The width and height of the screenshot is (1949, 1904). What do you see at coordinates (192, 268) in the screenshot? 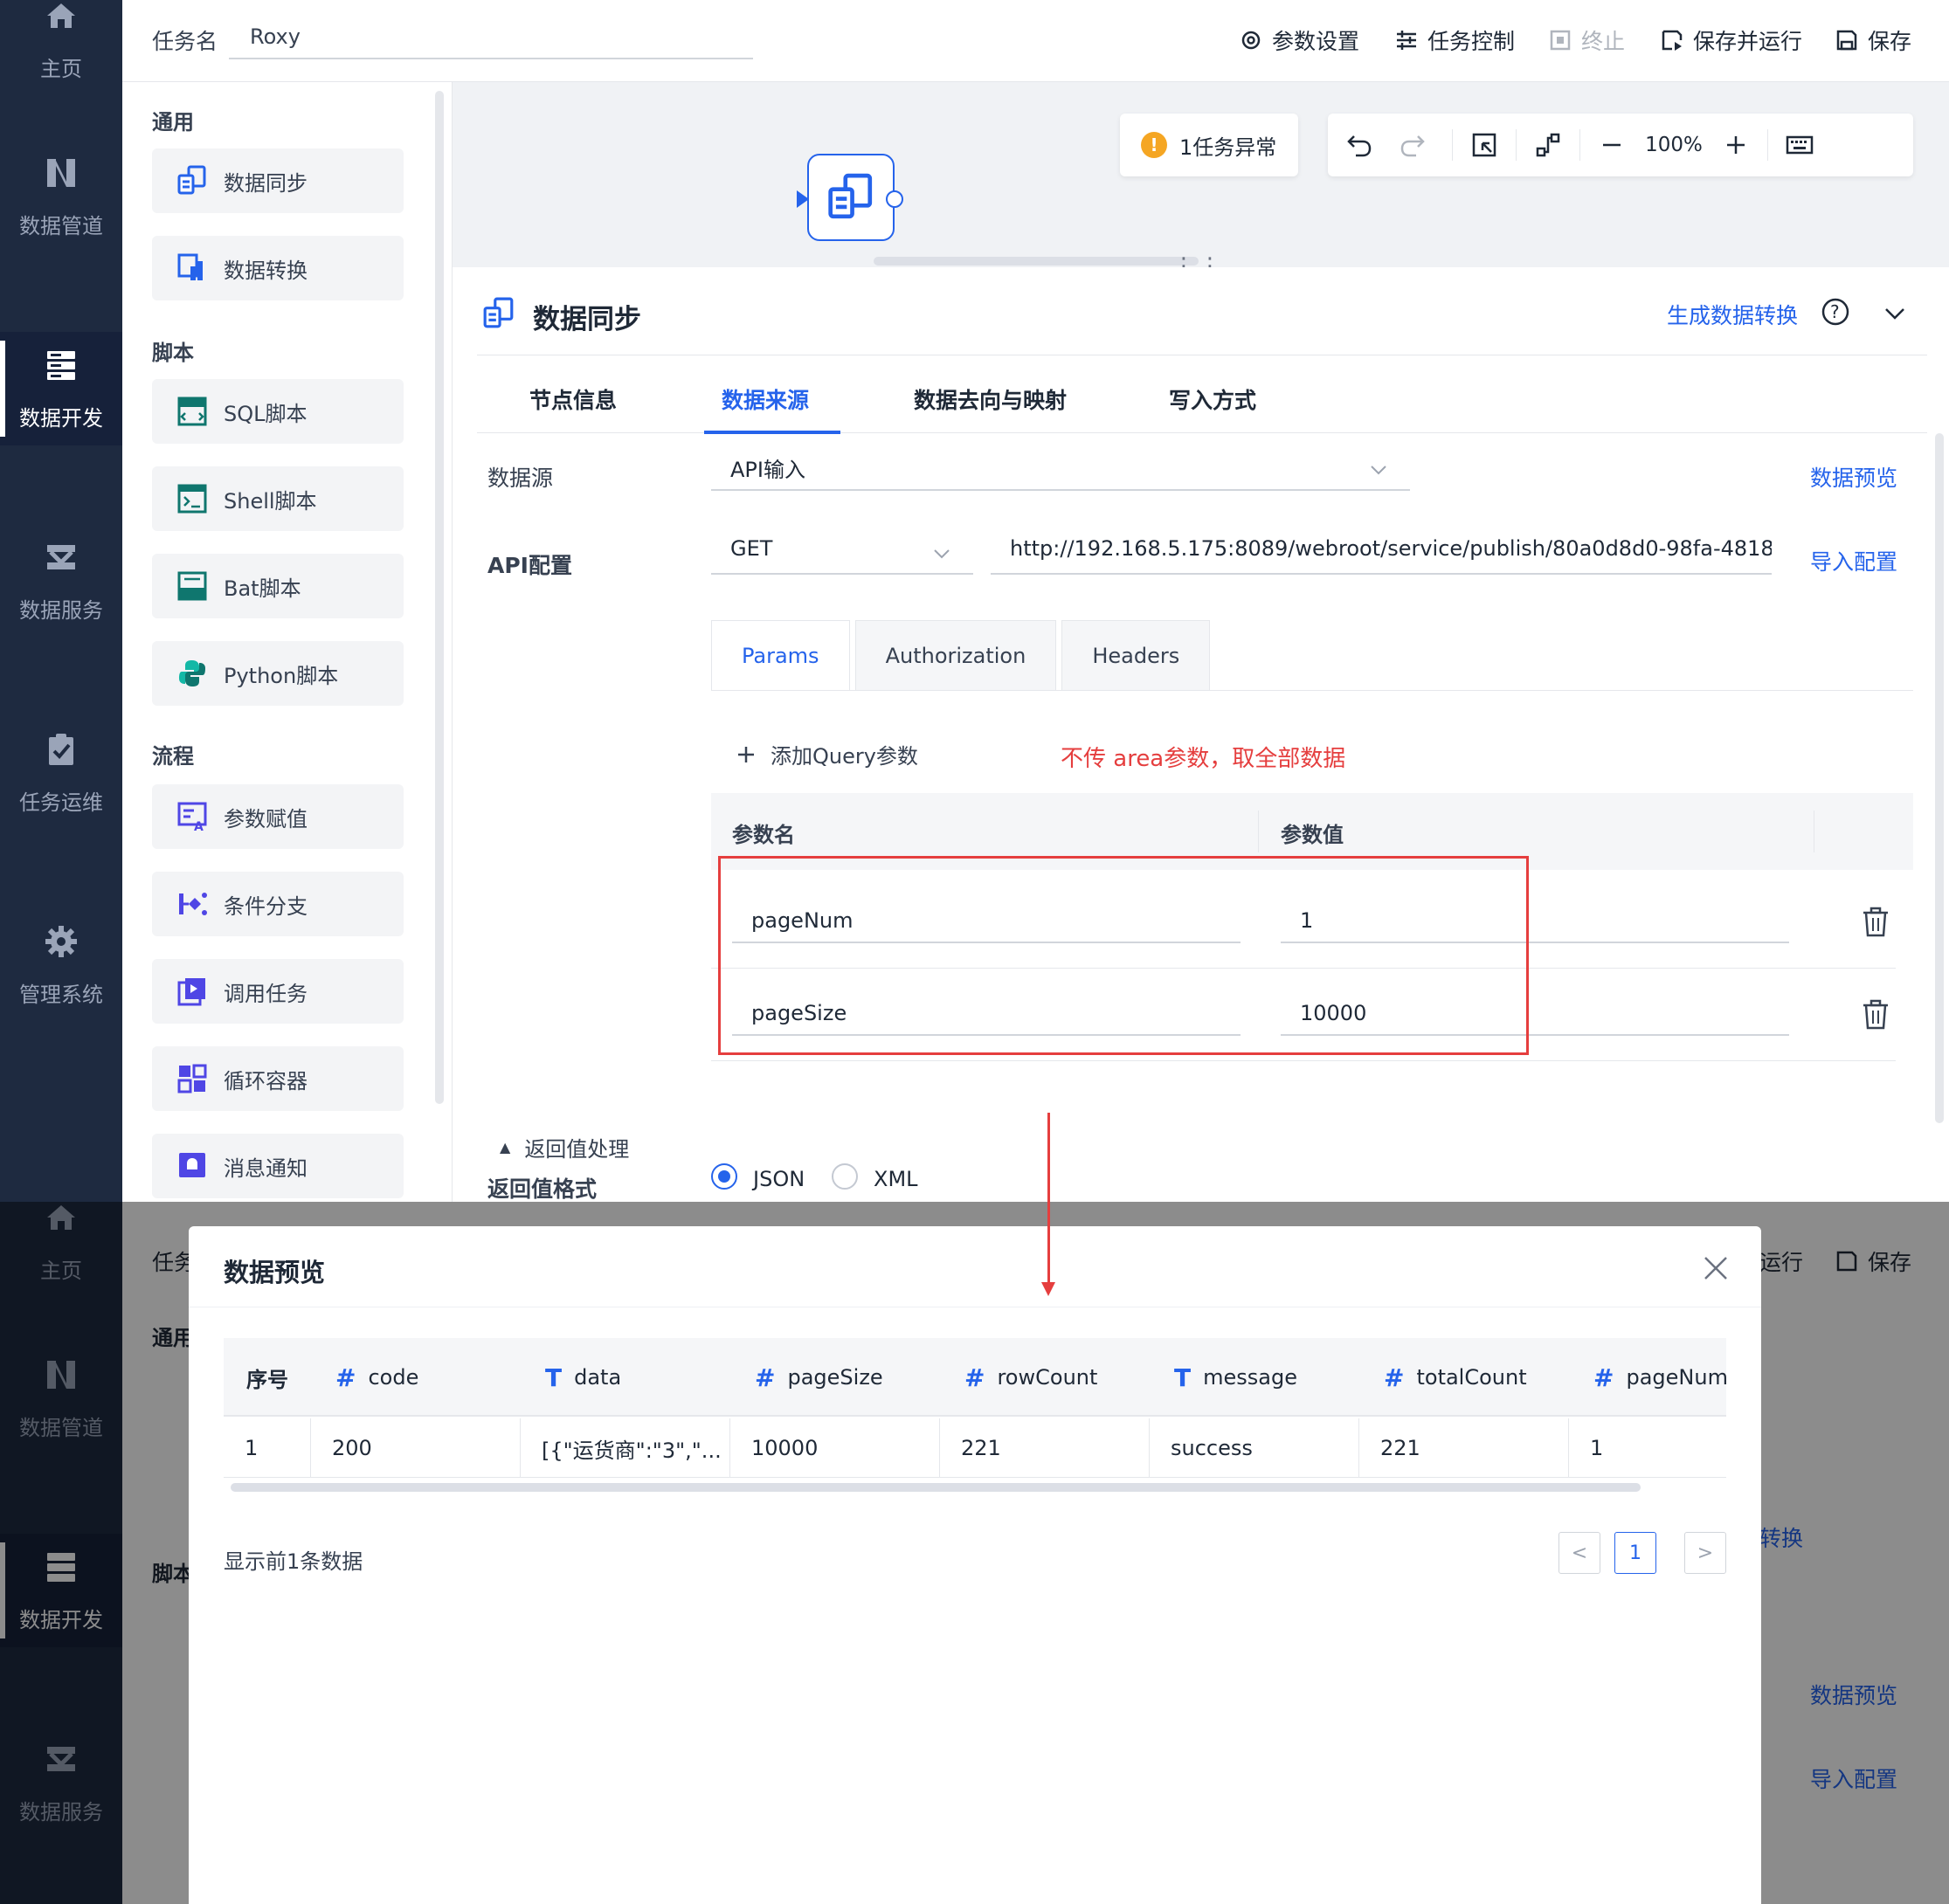
I see `data-transform-icon` at bounding box center [192, 268].